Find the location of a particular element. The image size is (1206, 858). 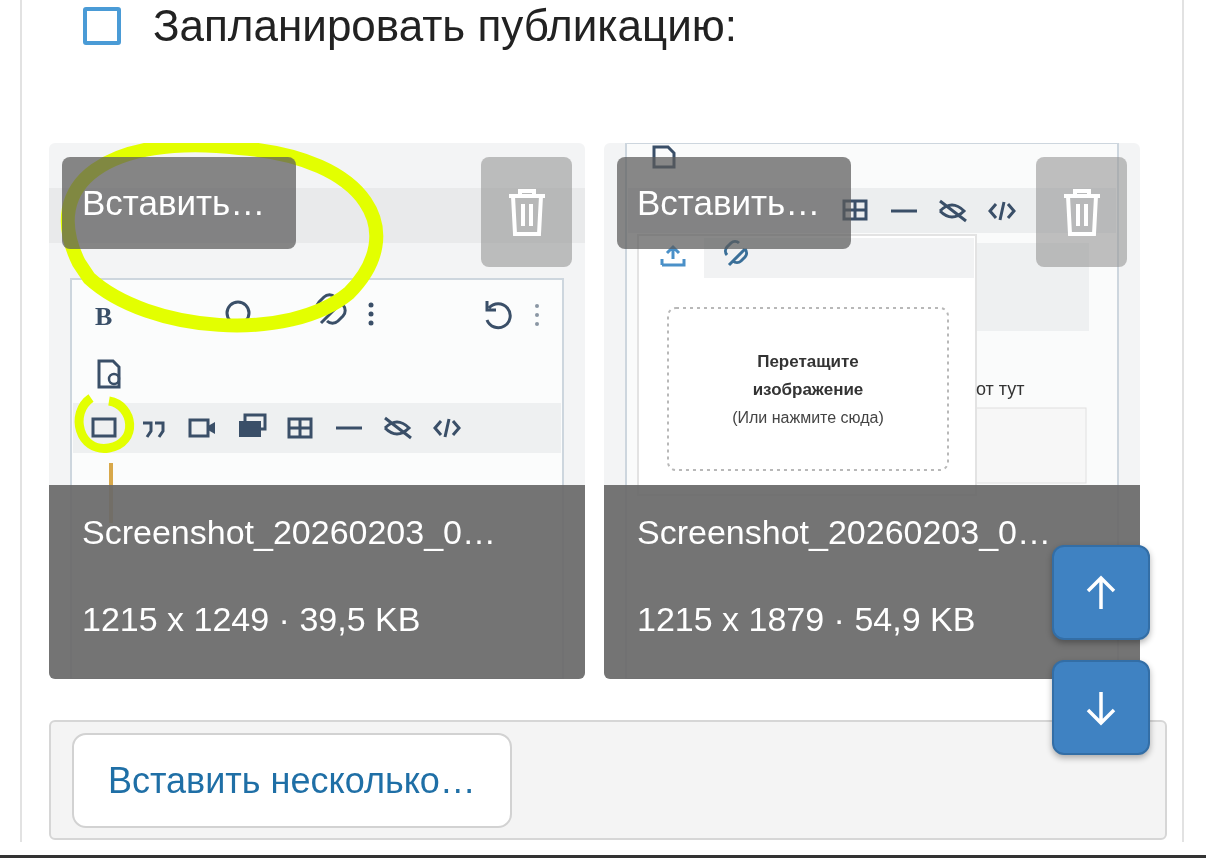

drop-hint: (Или нажмите сюда) is located at coordinates (808, 417).